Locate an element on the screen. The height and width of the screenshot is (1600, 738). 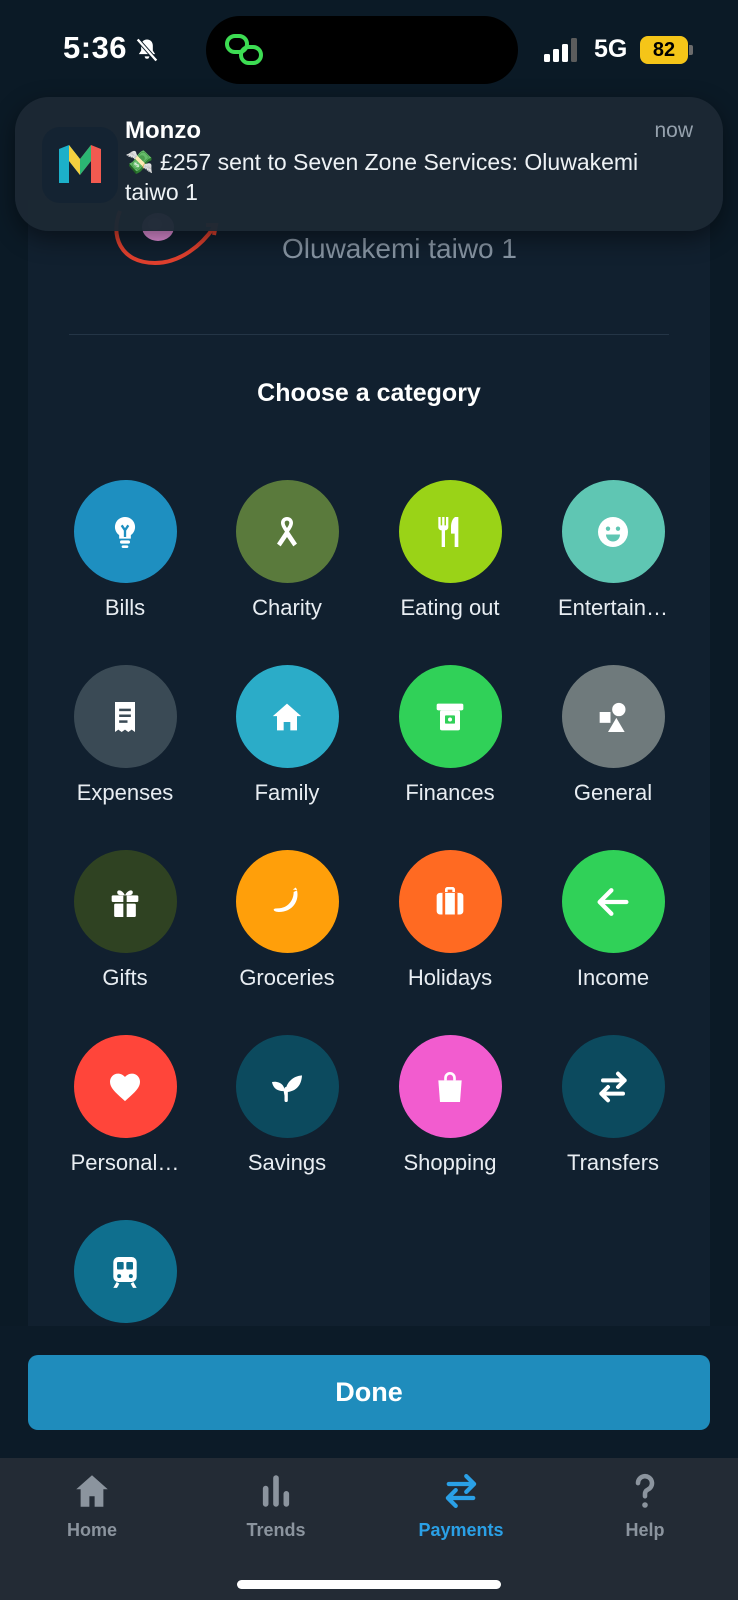
lightbulb-icon is located at coordinates (125, 532).